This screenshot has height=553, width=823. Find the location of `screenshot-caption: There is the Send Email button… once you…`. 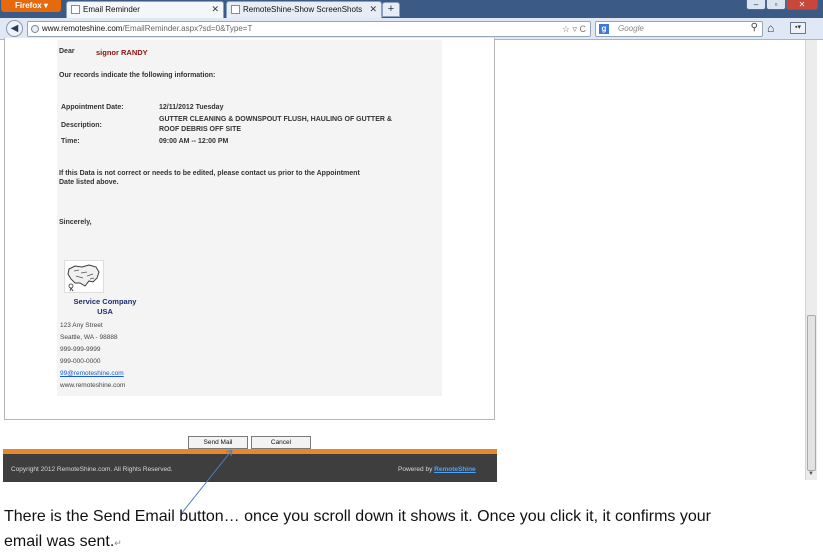

screenshot-caption: There is the Send Email button… once you… is located at coordinates (409, 528).